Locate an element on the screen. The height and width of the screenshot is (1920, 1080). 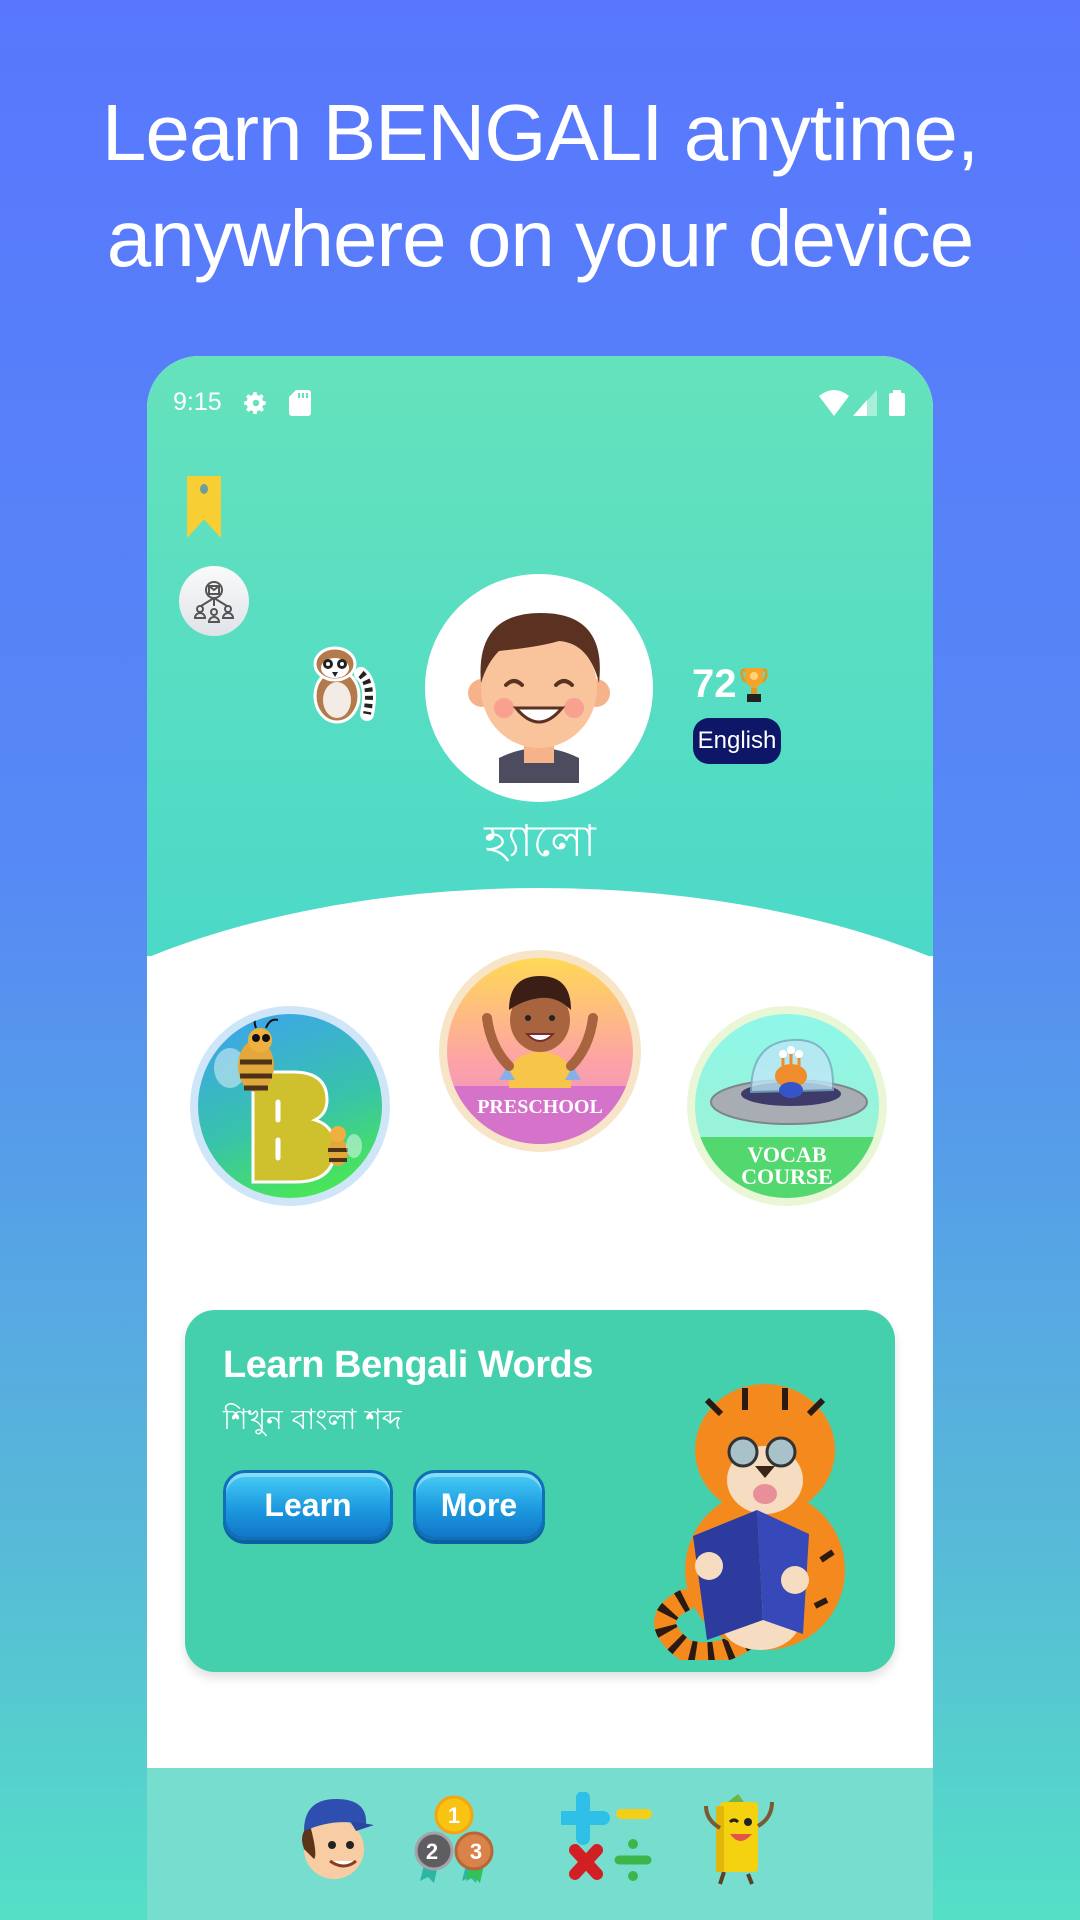
profile-avatar is located at coordinates (539, 688).